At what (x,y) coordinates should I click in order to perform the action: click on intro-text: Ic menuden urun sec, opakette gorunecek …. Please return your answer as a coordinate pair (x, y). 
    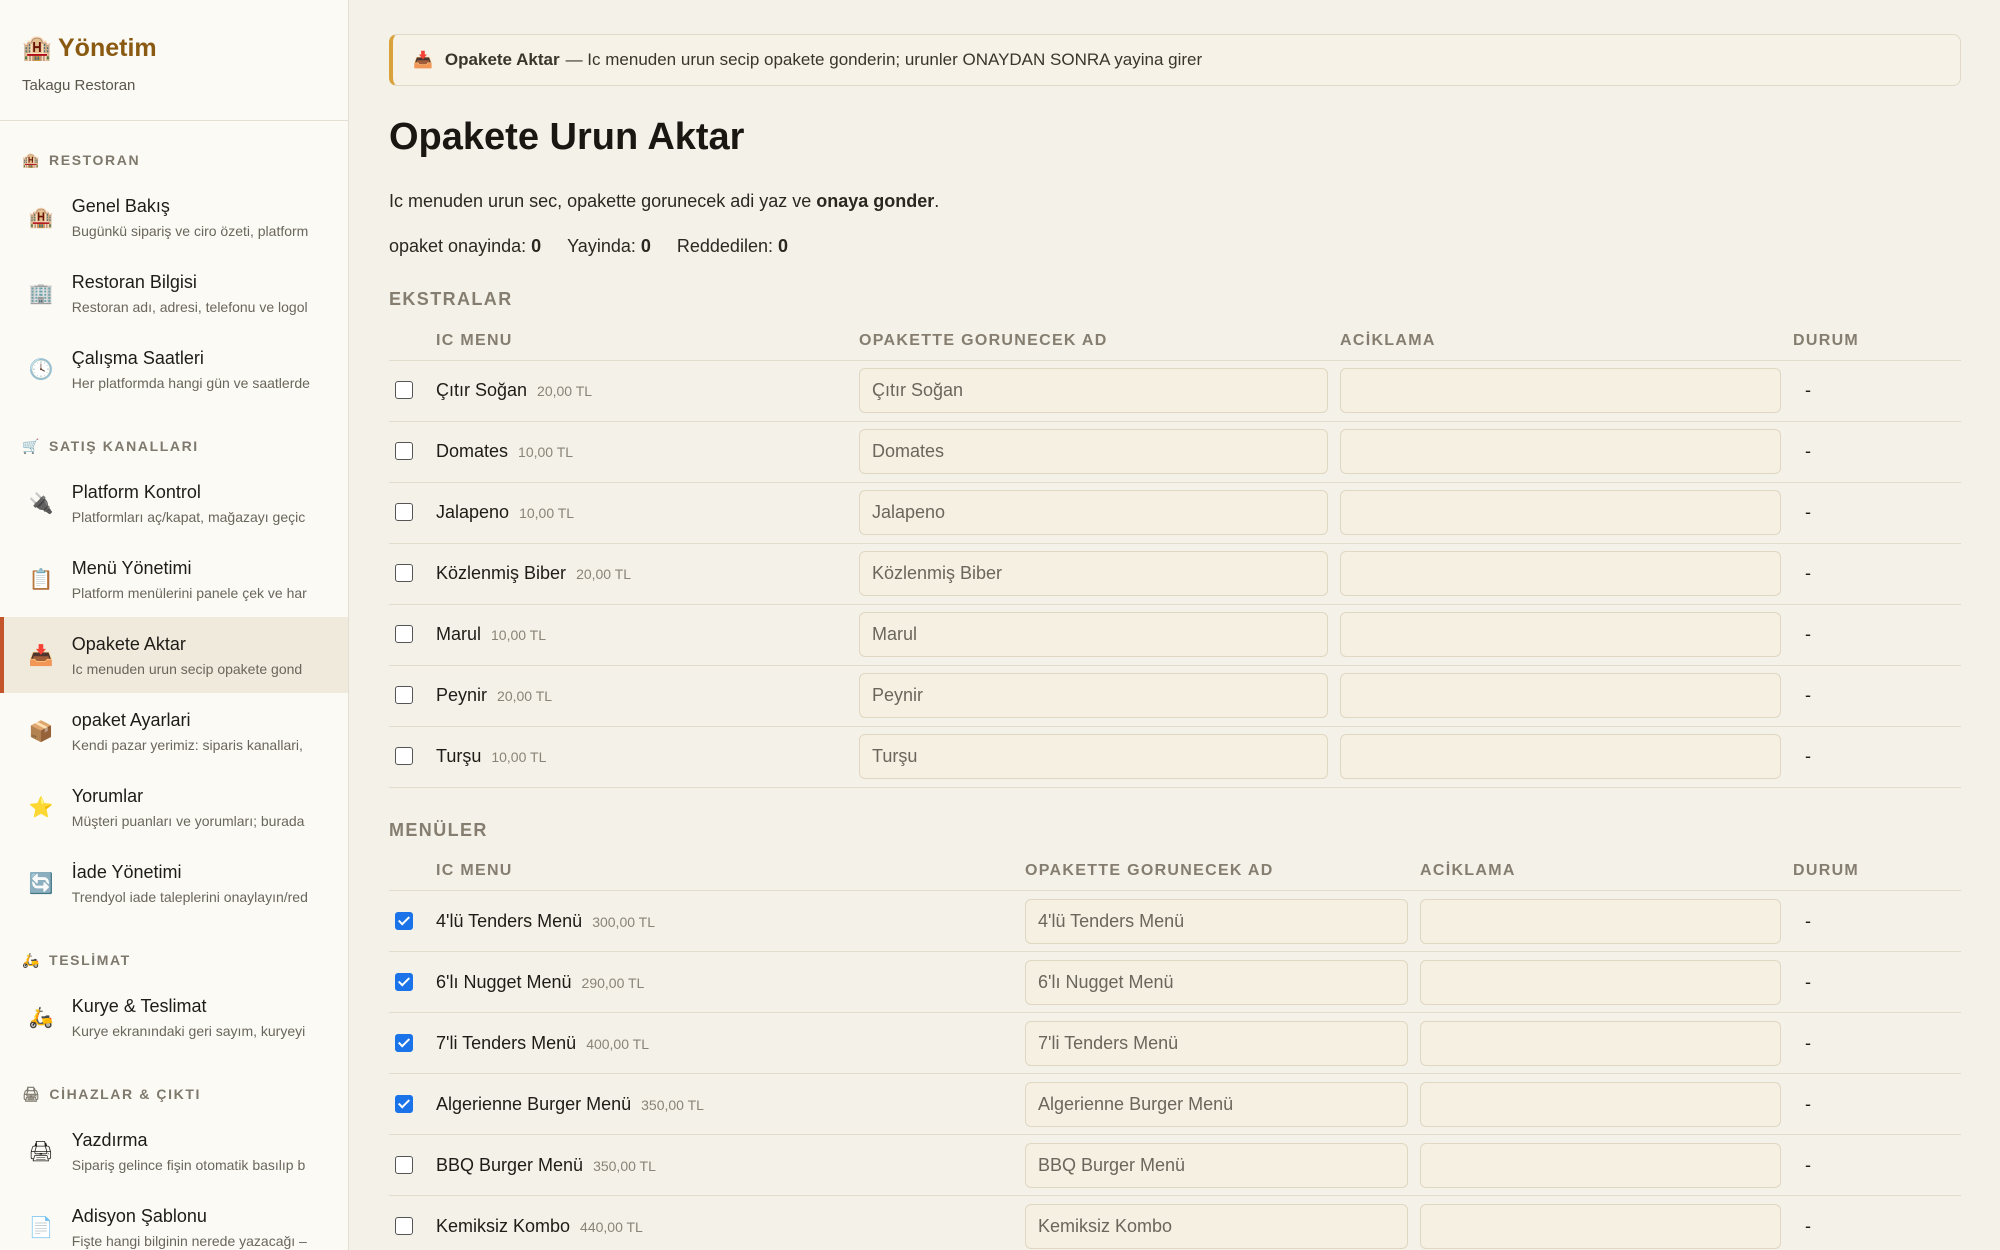
    Looking at the image, I should click on (664, 201).